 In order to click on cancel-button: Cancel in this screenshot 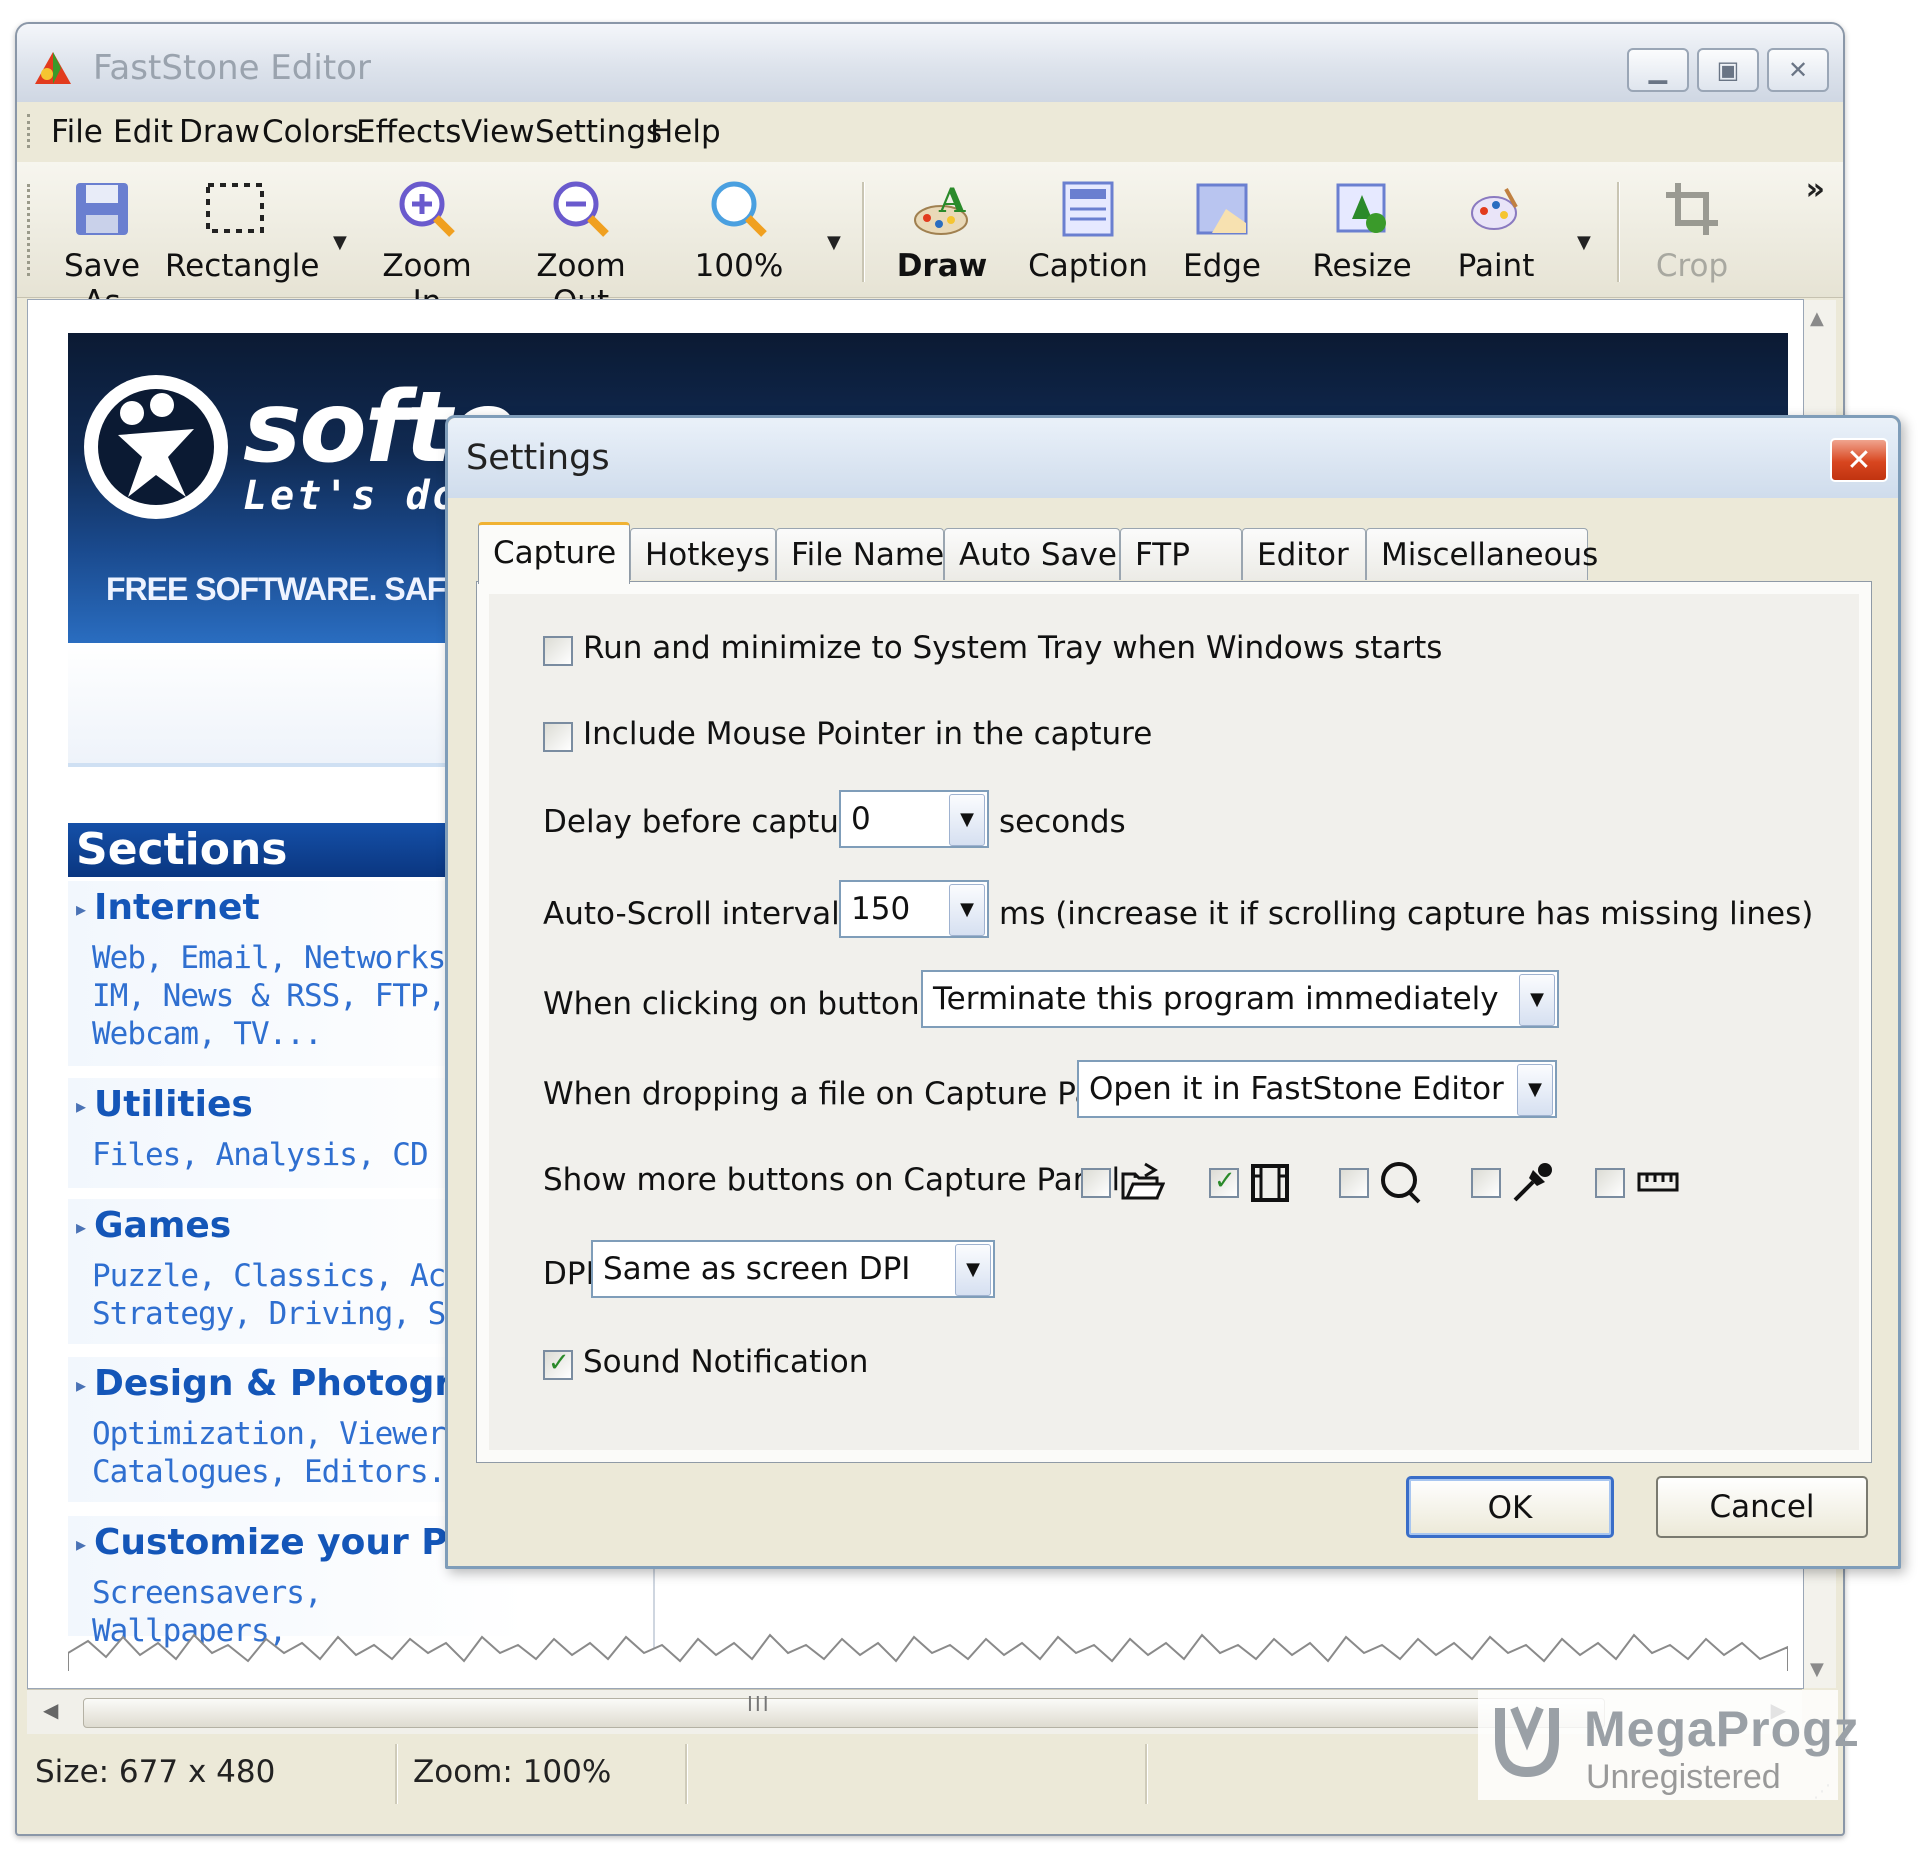, I will do `click(1762, 1507)`.